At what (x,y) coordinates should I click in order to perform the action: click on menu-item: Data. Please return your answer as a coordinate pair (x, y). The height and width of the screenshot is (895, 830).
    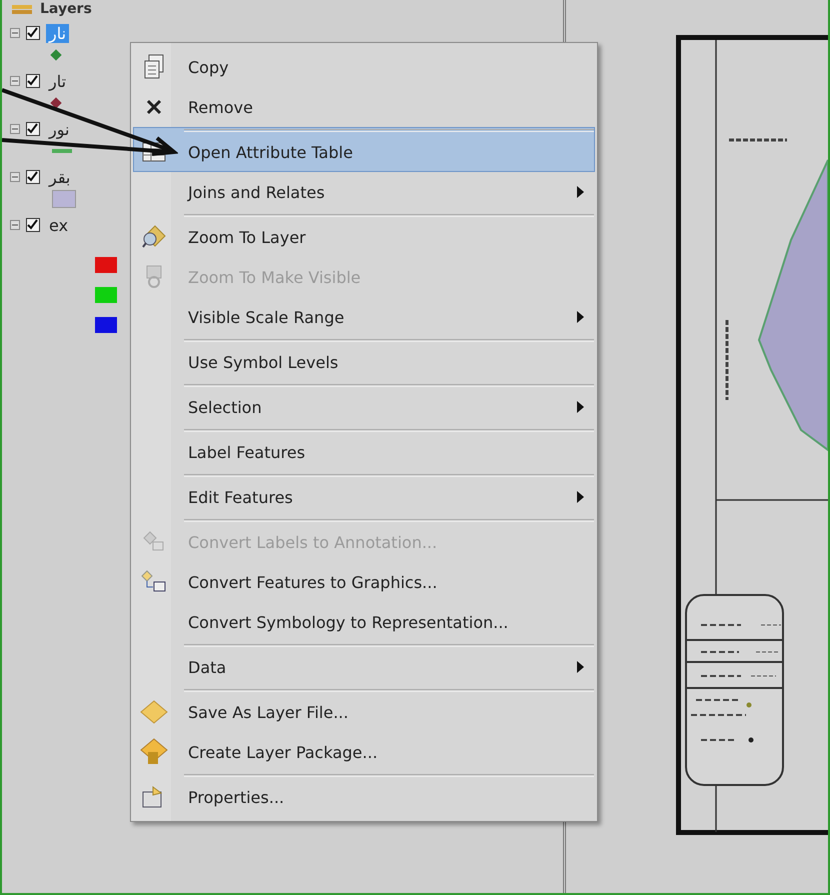
    Looking at the image, I should click on (364, 664).